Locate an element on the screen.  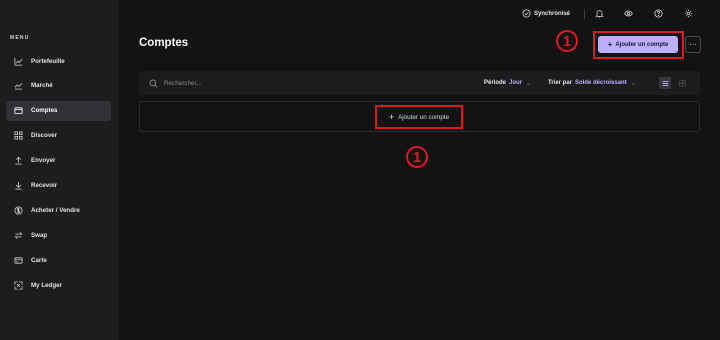
eye-icon is located at coordinates (628, 13).